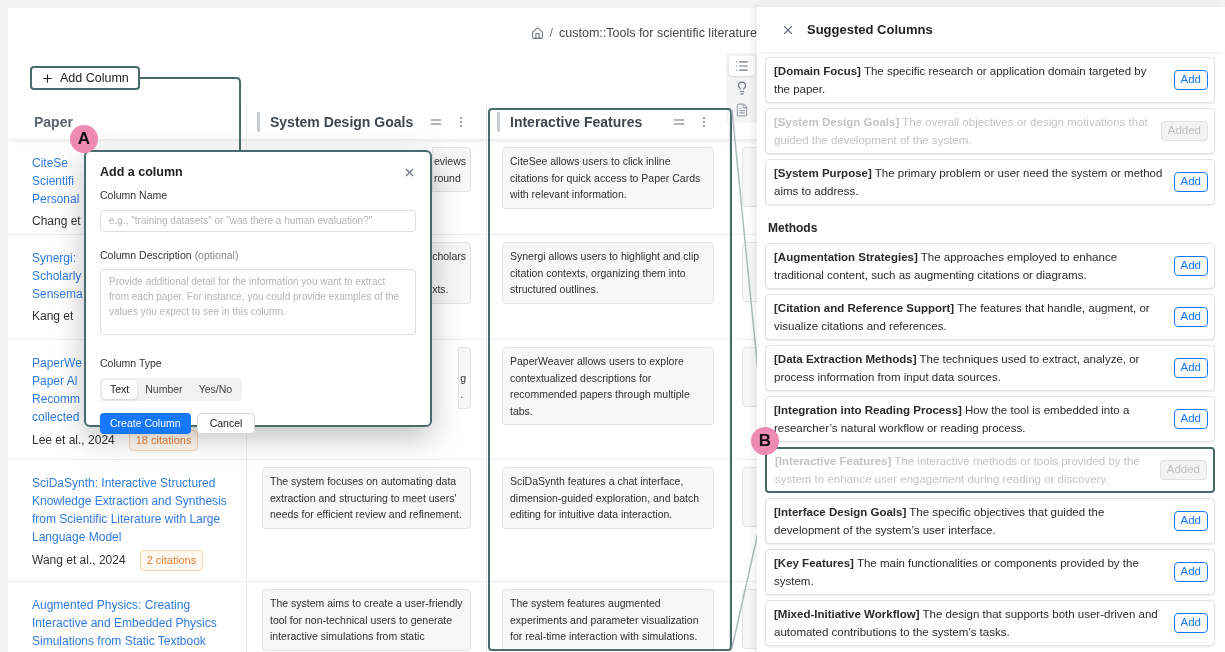  I want to click on suggestion-text: [Augmentation Strategies] The approaches employed to enhance traditional content, such as augmenting citations or diagrams., so click(946, 266).